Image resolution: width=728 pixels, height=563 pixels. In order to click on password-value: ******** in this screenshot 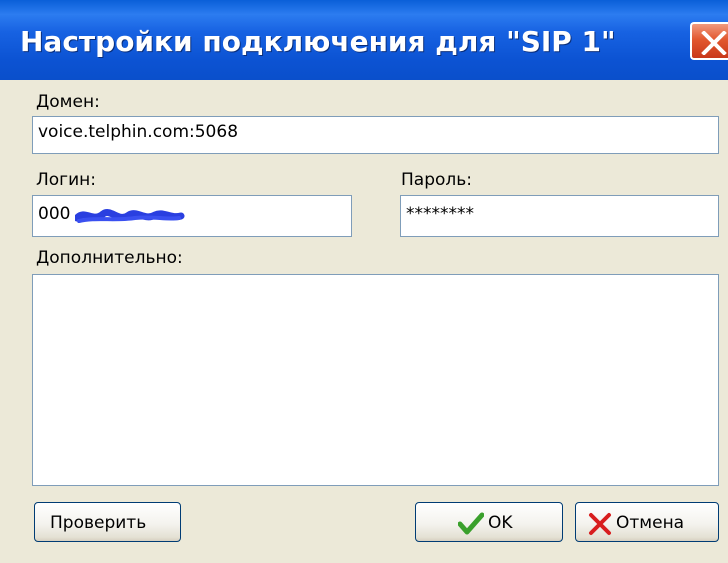, I will do `click(440, 214)`.